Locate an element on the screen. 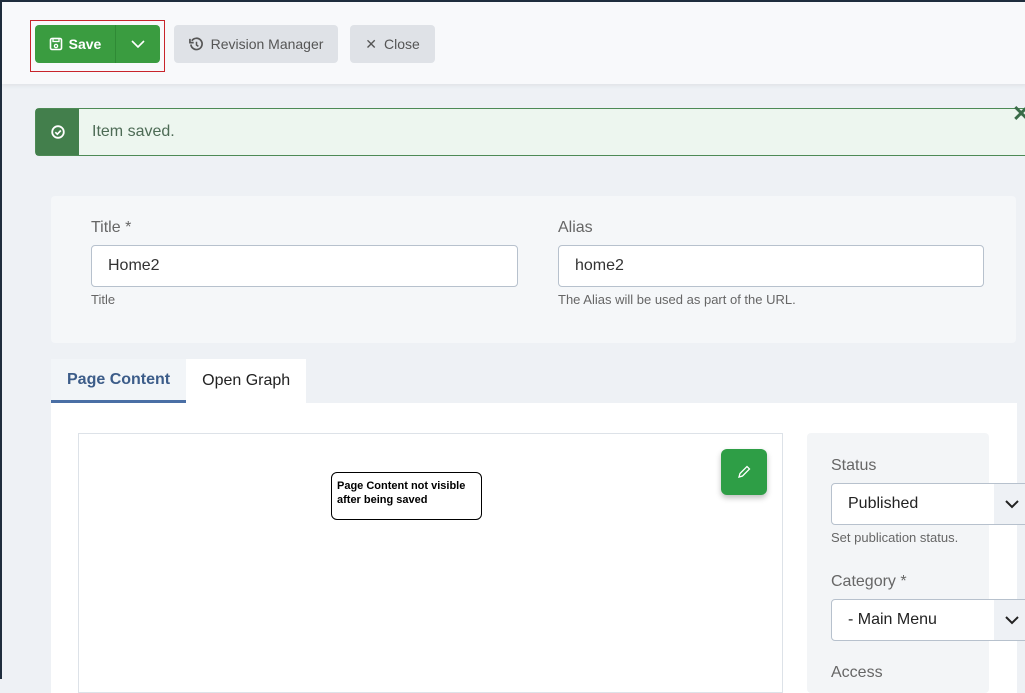 The width and height of the screenshot is (1025, 693). save-button: Save is located at coordinates (75, 44).